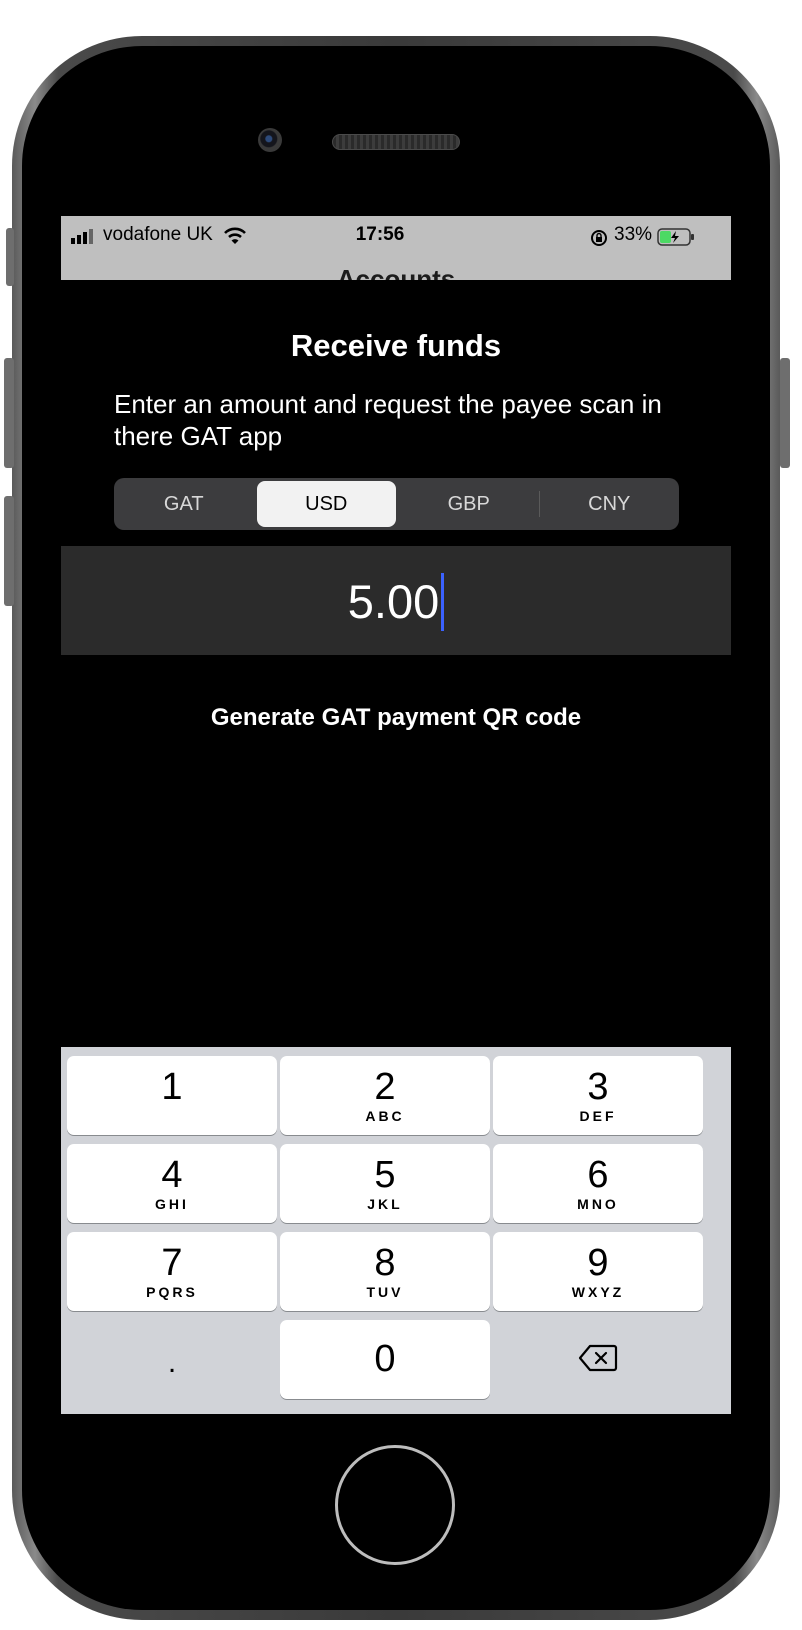  I want to click on segment-usd: USD, so click(326, 504).